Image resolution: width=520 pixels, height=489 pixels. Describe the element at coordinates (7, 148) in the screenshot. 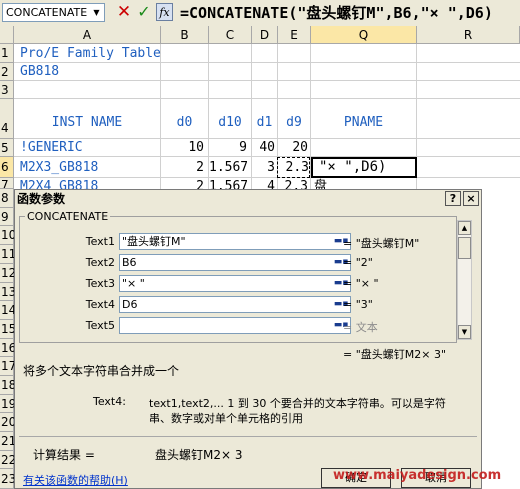

I see `row-header-5: 5` at that location.